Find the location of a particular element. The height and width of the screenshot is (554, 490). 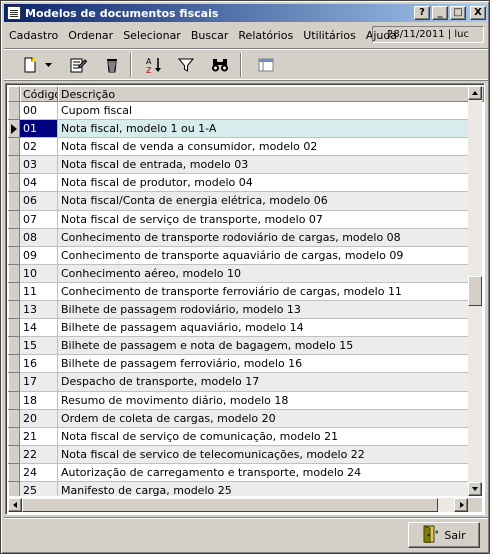

cell-code: 17 is located at coordinates (39, 382).